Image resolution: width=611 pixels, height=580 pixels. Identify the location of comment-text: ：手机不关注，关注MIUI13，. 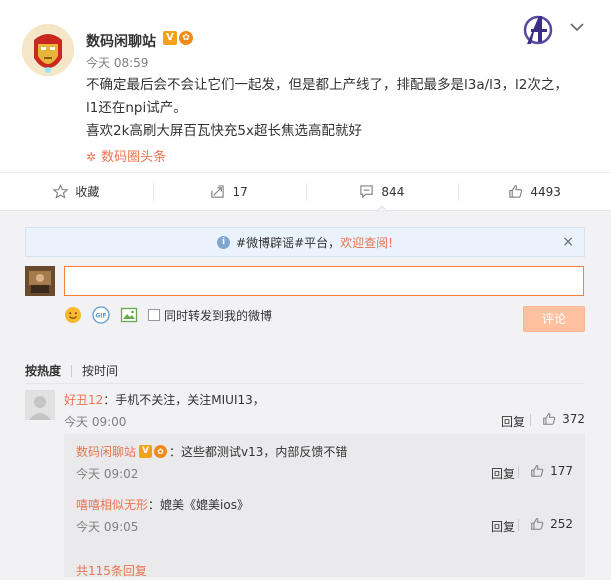
(184, 400).